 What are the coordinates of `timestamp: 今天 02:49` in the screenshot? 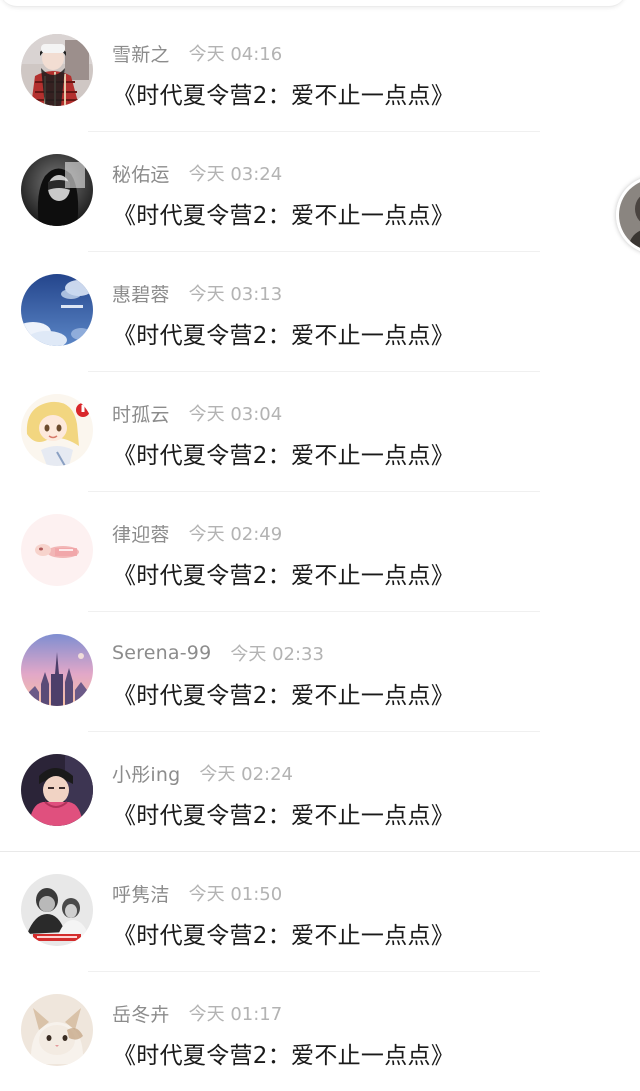 It's located at (235, 534).